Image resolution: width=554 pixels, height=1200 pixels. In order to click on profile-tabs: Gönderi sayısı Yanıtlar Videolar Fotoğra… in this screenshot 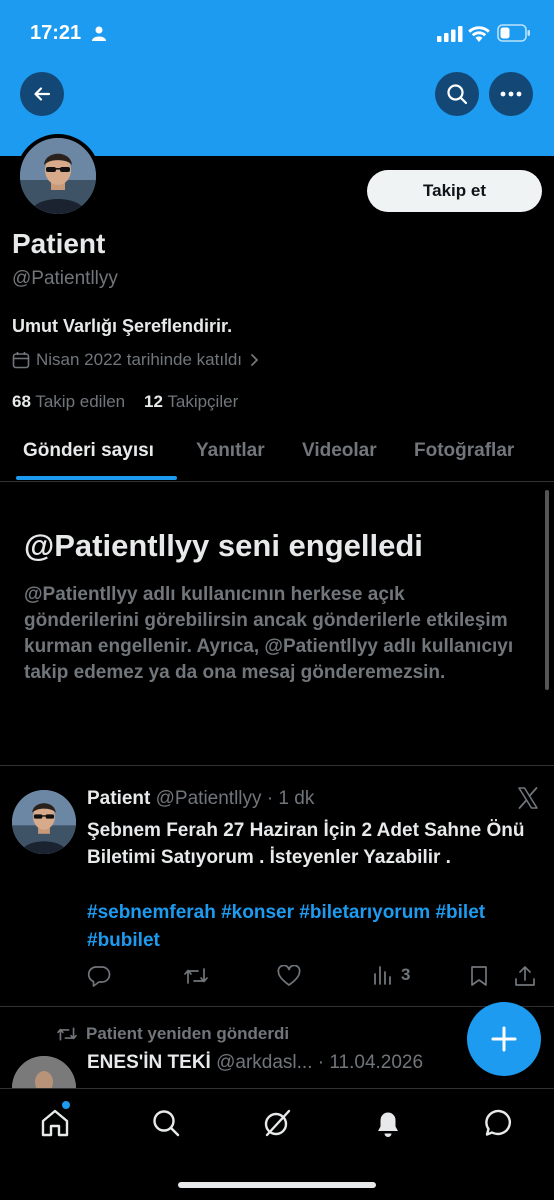, I will do `click(277, 455)`.